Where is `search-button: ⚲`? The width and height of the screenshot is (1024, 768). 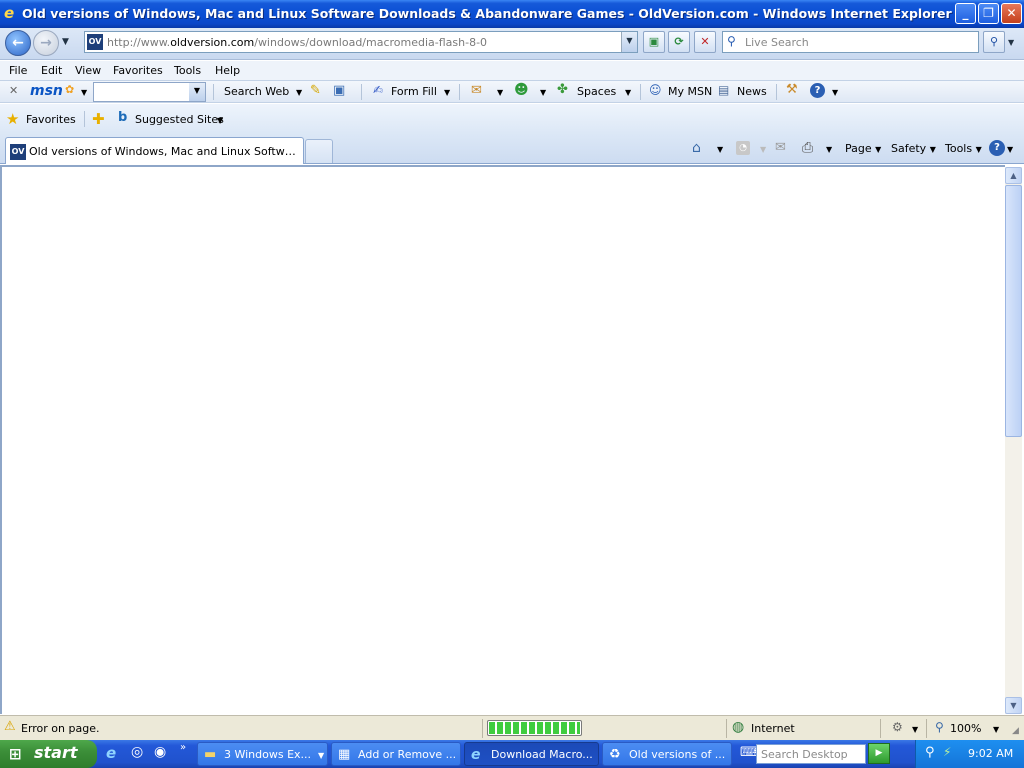
search-button: ⚲ is located at coordinates (994, 42).